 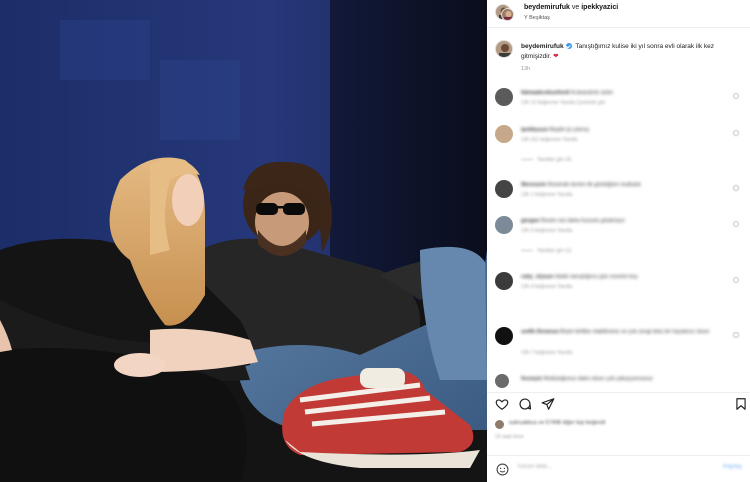 I want to click on comment-username: sedfe.floransa, so click(x=539, y=332).